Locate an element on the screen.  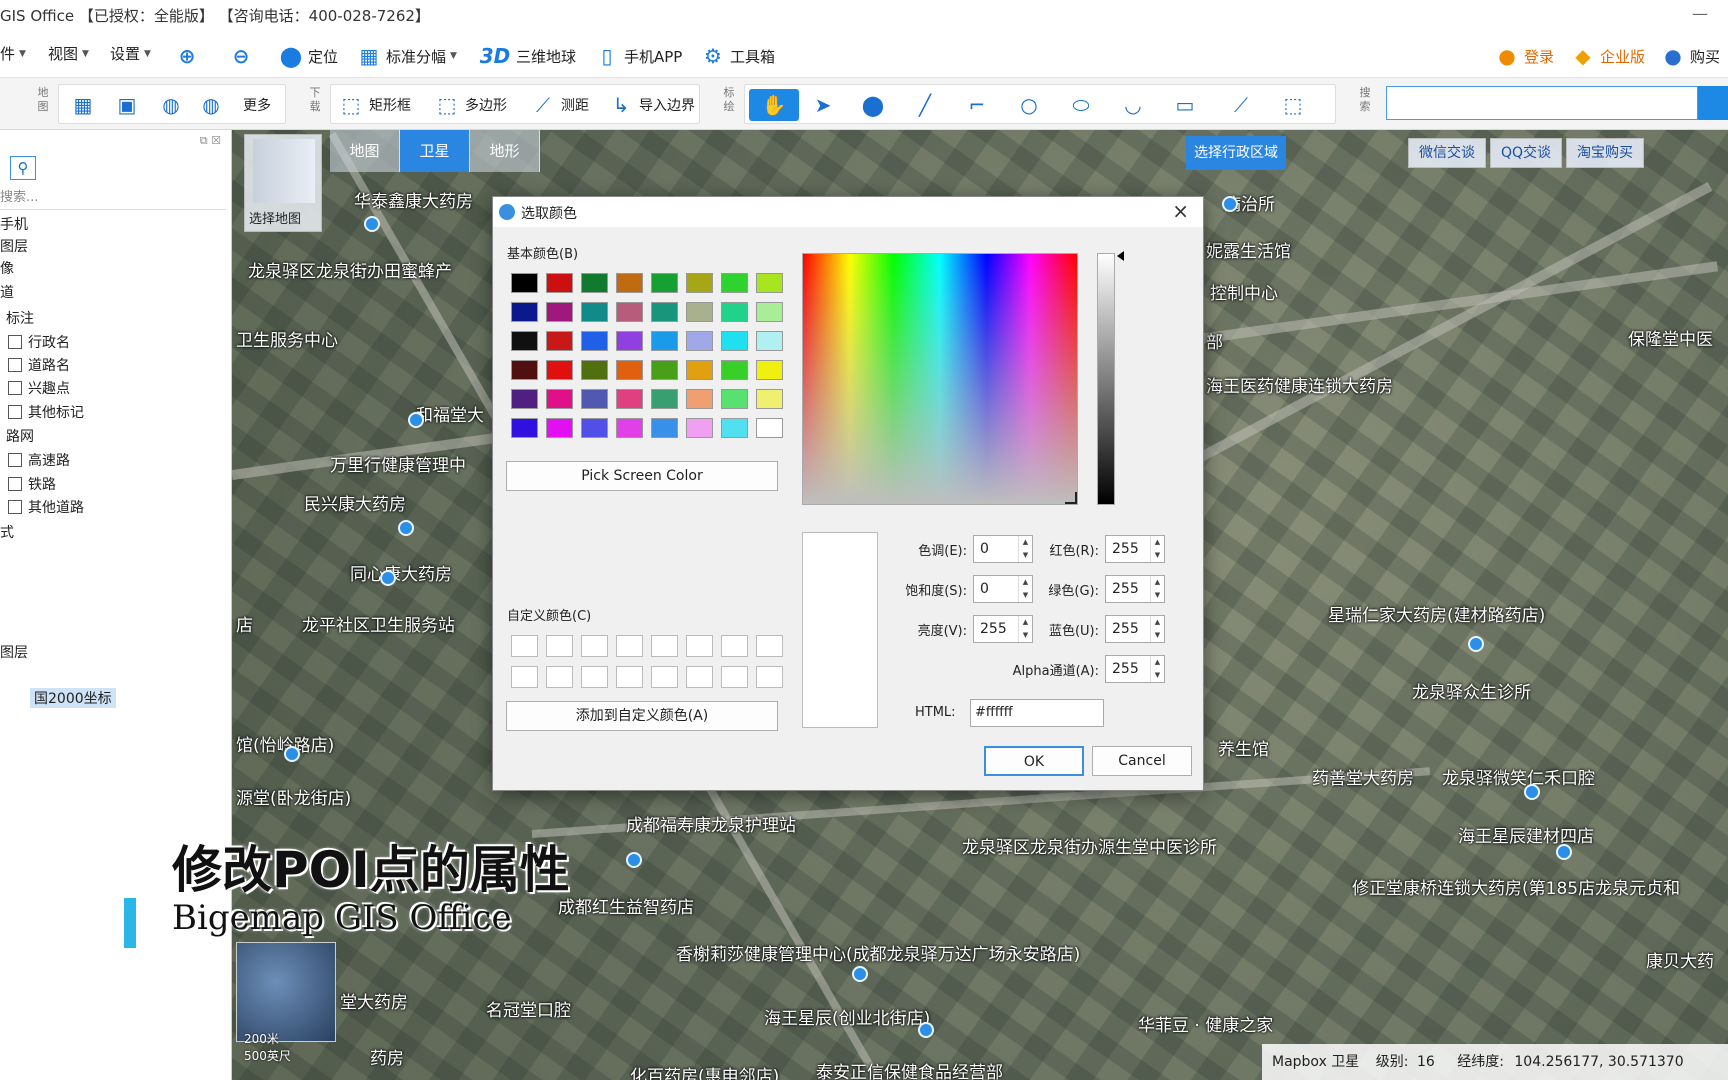
rect-select-button: ⬚ 矩形框 is located at coordinates (374, 105).